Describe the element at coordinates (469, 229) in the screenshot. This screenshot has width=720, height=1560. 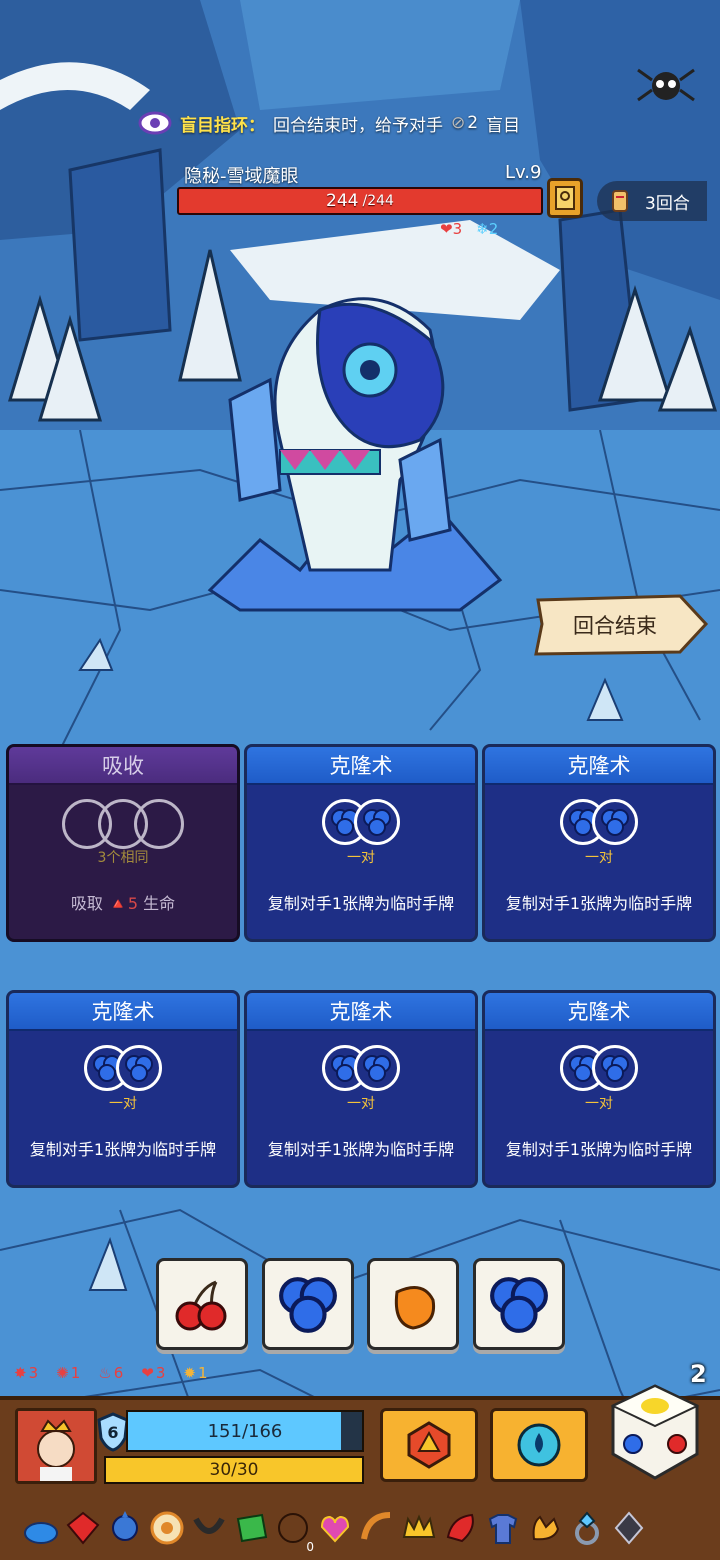
I see `enemy-status-effects: ❤3 ❄2` at that location.